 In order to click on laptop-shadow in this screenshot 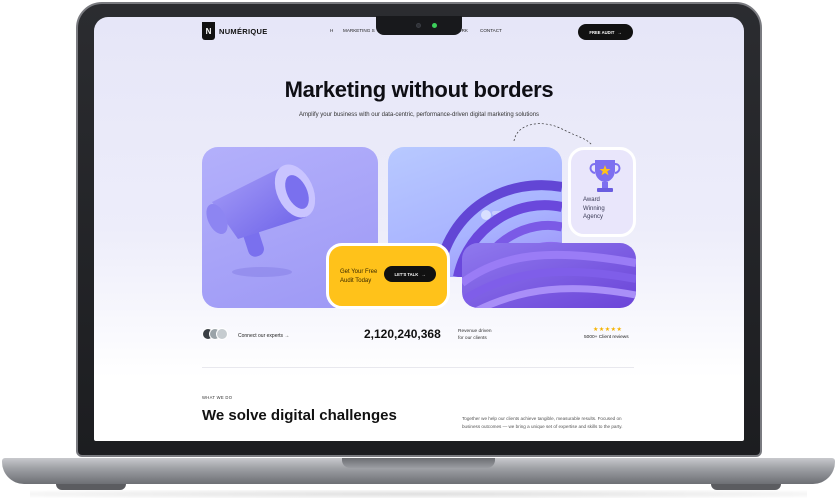, I will do `click(418, 494)`.